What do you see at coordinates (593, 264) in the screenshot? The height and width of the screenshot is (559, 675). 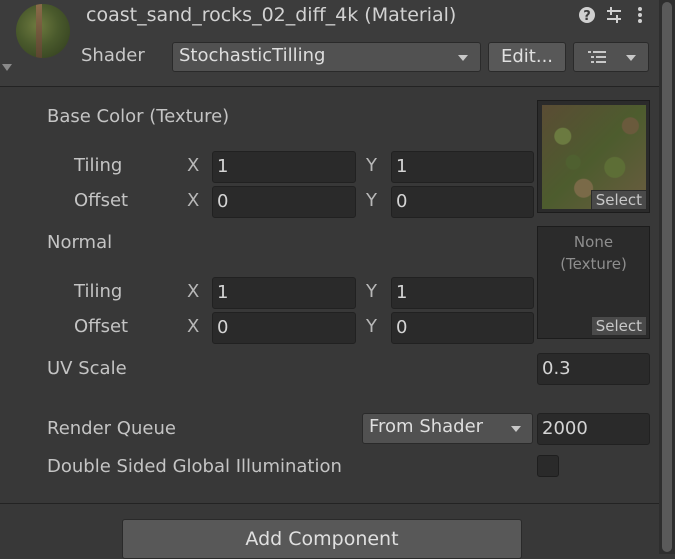 I see `none-line2: (Texture)` at bounding box center [593, 264].